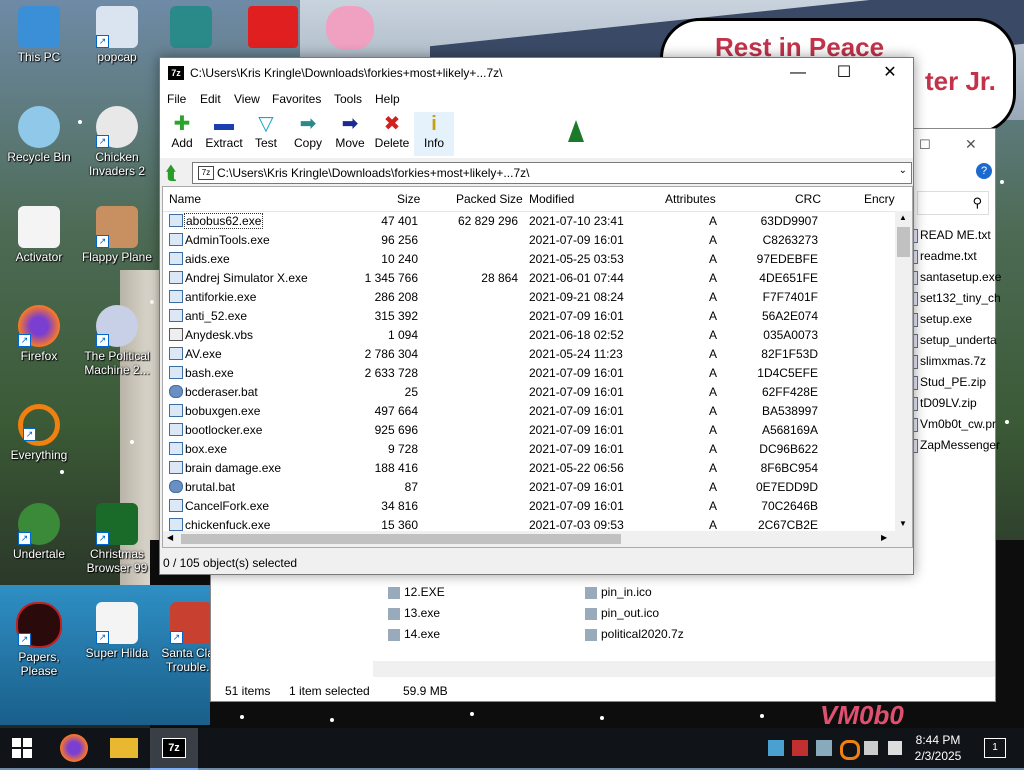 This screenshot has width=1024, height=770. What do you see at coordinates (634, 634) in the screenshot?
I see `file-item: political2020.7z` at bounding box center [634, 634].